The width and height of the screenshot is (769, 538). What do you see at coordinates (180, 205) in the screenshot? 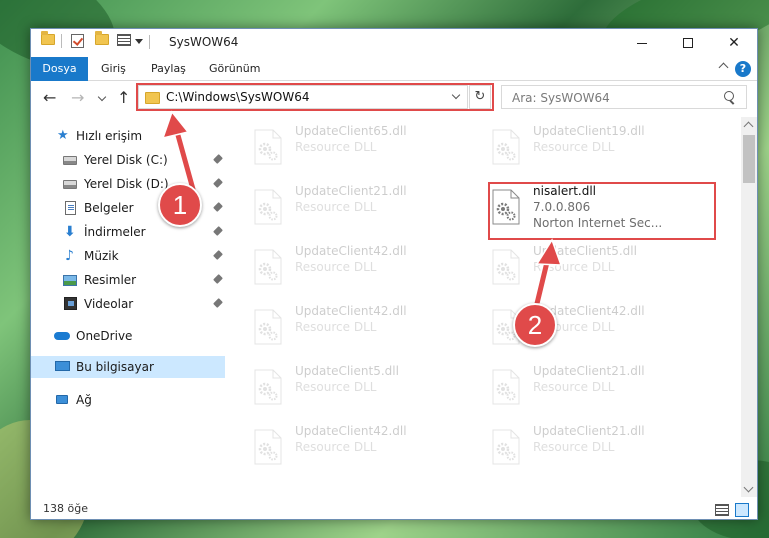
I see `step-badge-1: 1` at bounding box center [180, 205].